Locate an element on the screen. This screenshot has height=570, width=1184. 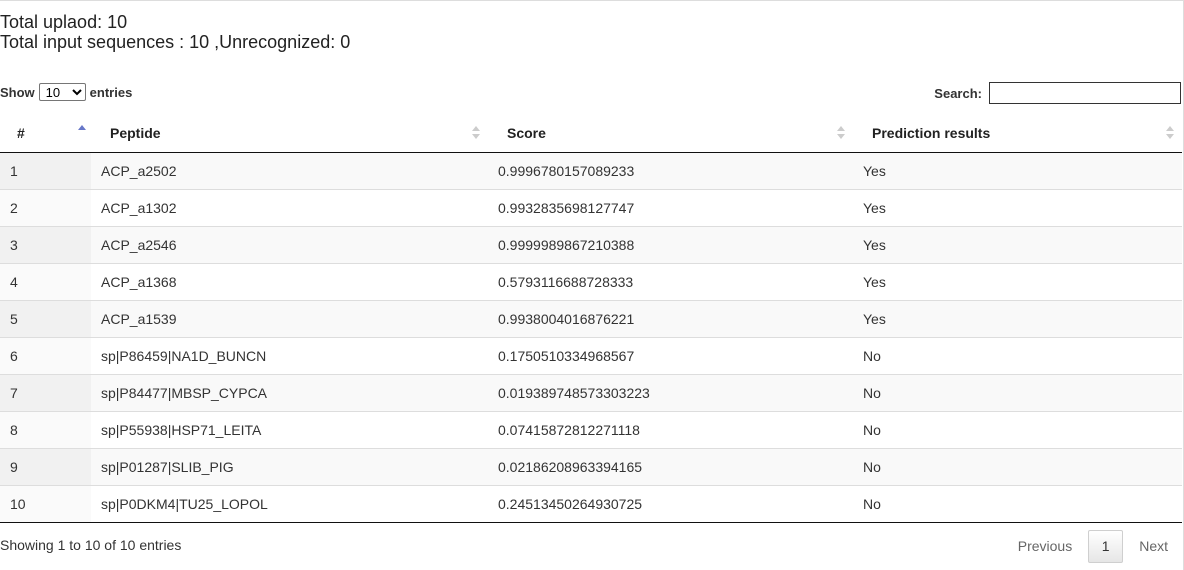
cell-index: 5 is located at coordinates (45, 318).